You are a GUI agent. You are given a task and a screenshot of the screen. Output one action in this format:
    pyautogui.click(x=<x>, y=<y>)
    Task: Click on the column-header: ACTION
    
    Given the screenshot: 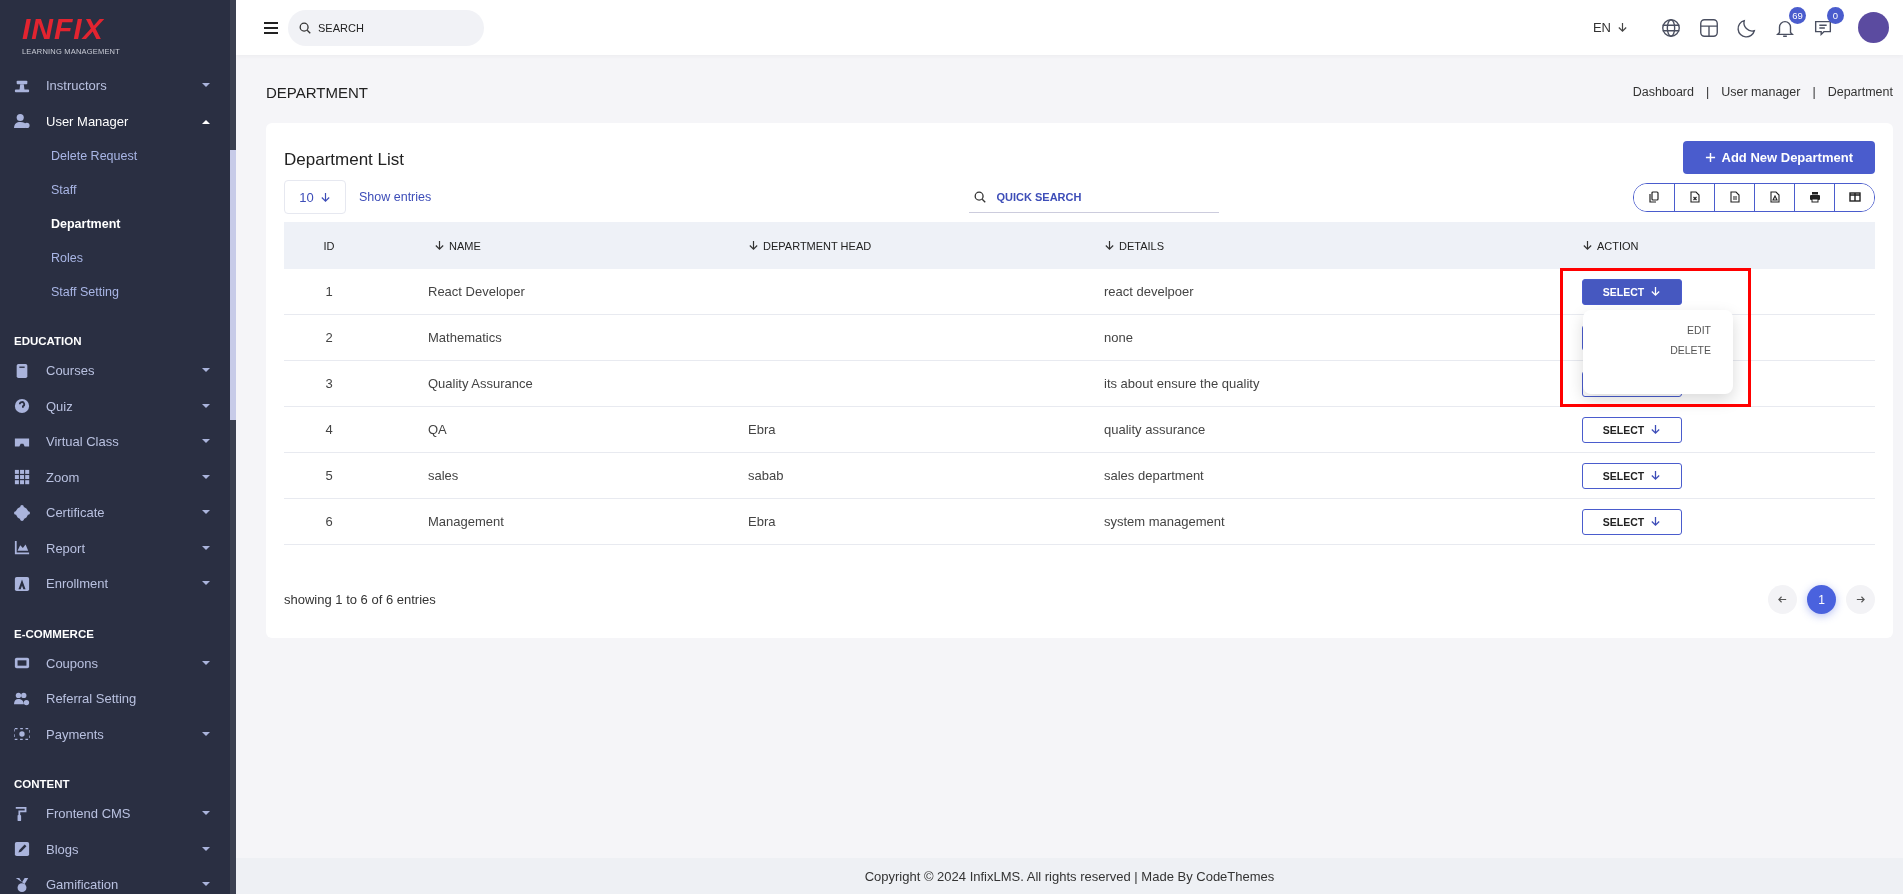 What is the action you would take?
    pyautogui.click(x=1723, y=245)
    